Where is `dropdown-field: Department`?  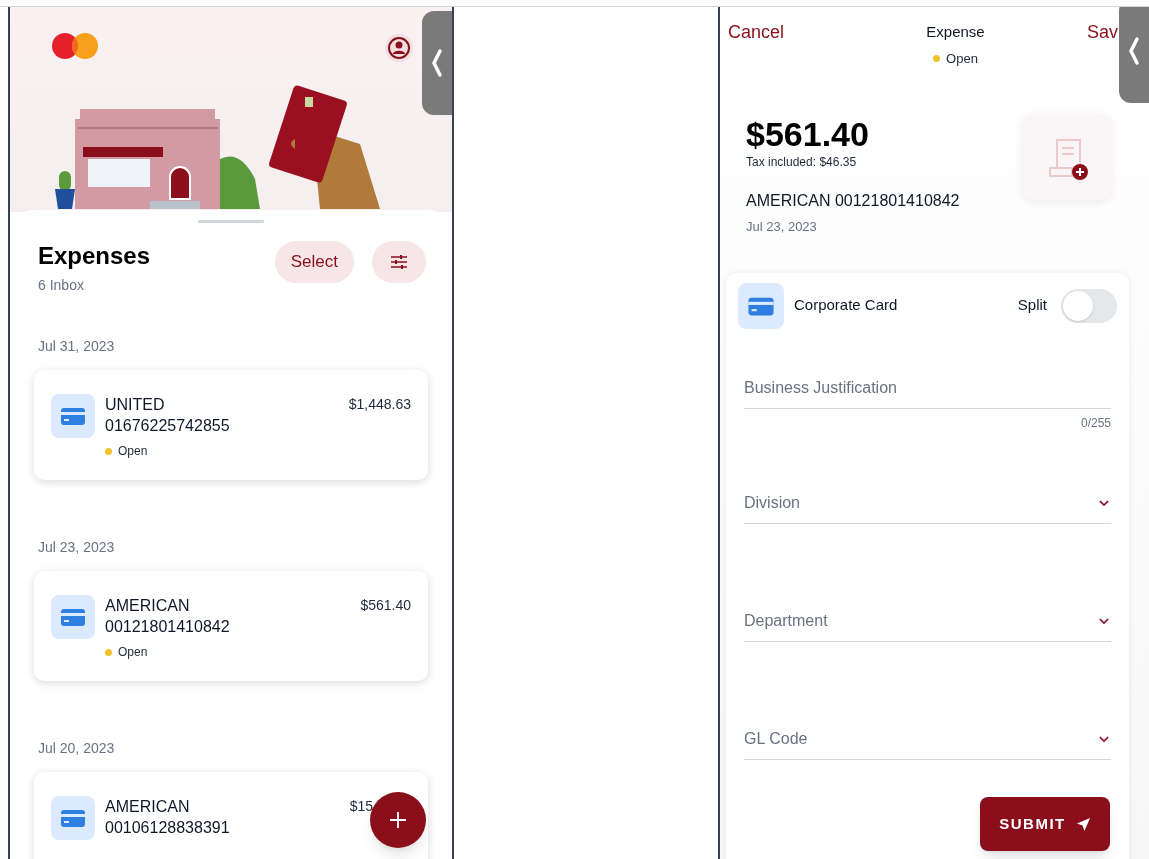
dropdown-field: Department is located at coordinates (927, 621).